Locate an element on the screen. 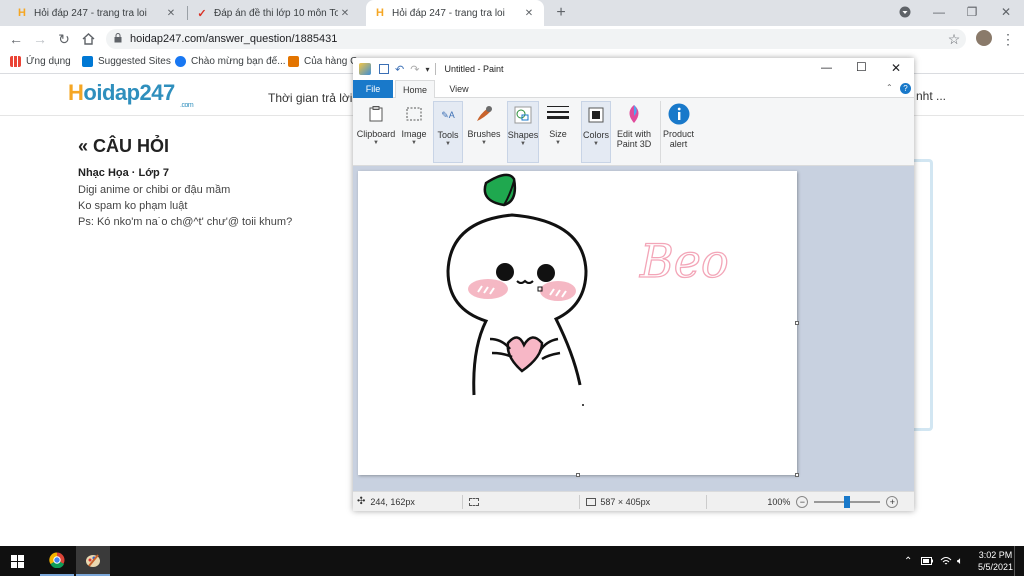 Image resolution: width=1024 pixels, height=576 pixels. zoom-slider-thumb is located at coordinates (847, 501).